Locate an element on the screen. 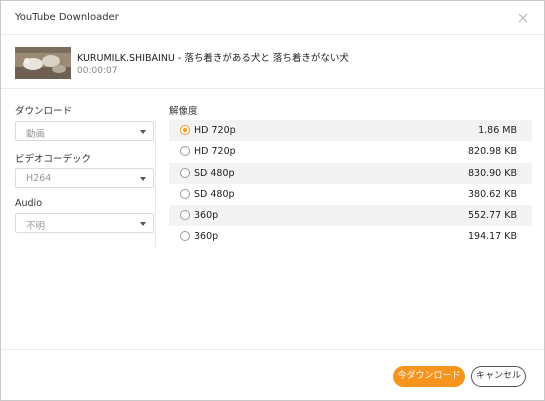 The height and width of the screenshot is (401, 545). resolution-option: HD 720p 1.86 MB is located at coordinates (350, 131).